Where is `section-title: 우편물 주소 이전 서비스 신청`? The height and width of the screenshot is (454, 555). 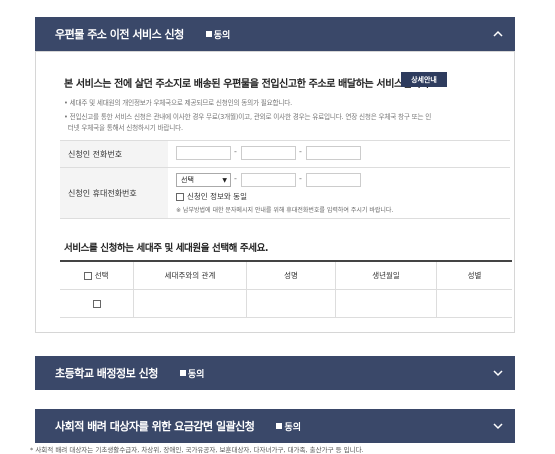
section-title: 우편물 주소 이전 서비스 신청 is located at coordinates (119, 34).